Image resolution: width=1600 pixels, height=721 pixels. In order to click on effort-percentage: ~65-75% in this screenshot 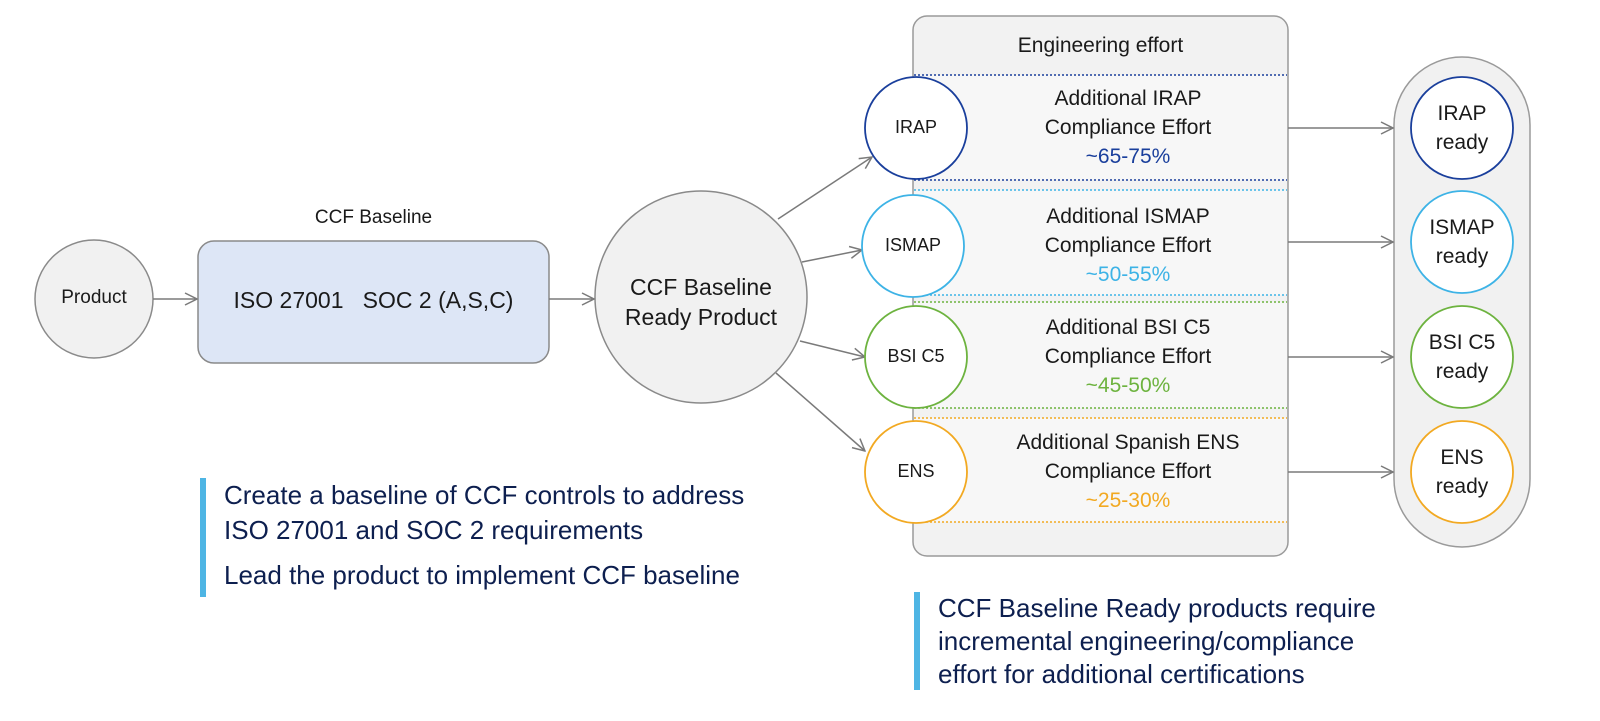, I will do `click(1128, 156)`.